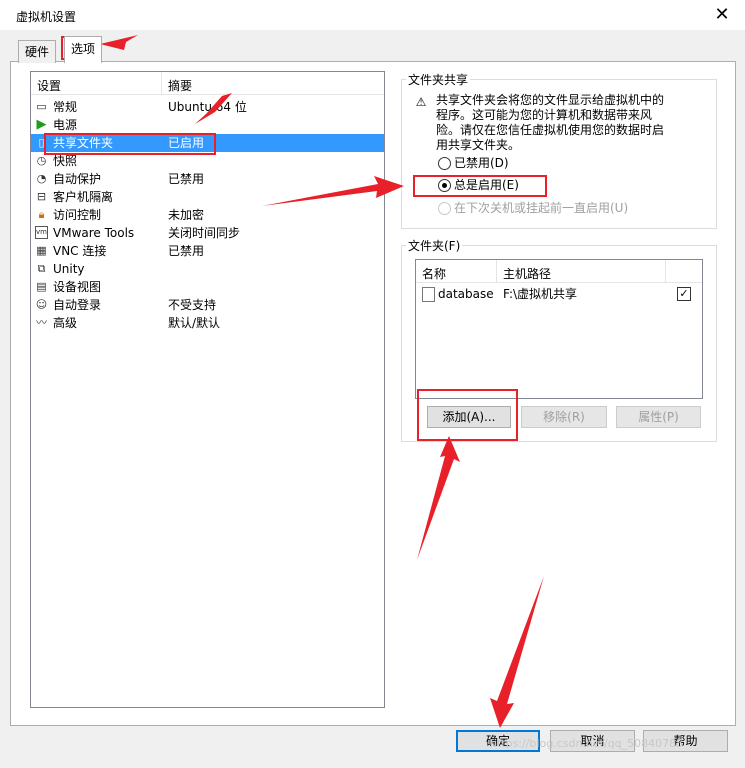 The width and height of the screenshot is (745, 768). Describe the element at coordinates (208, 113) in the screenshot. I see `arrow-to-shared-folders` at that location.